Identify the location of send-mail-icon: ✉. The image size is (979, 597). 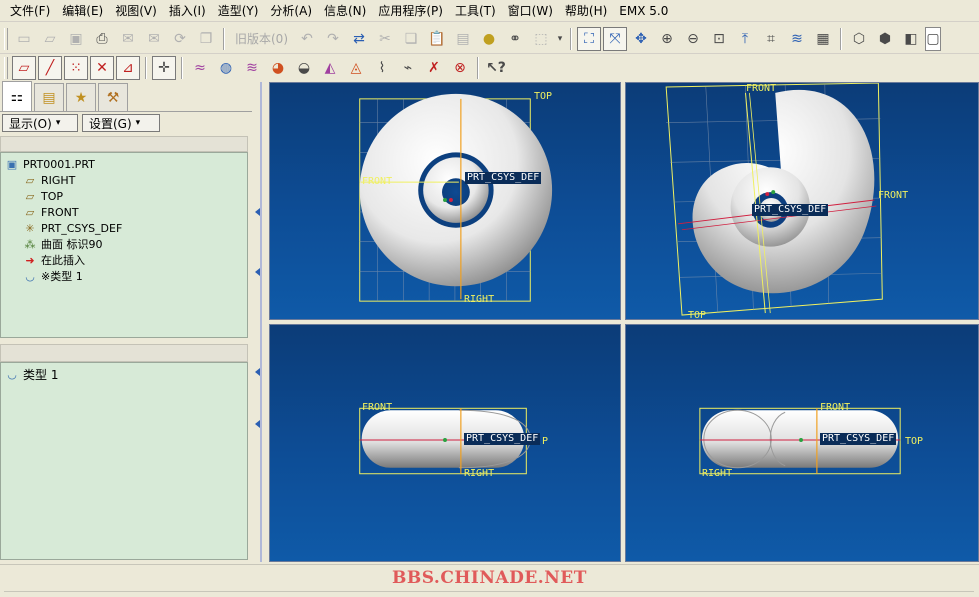
(128, 39).